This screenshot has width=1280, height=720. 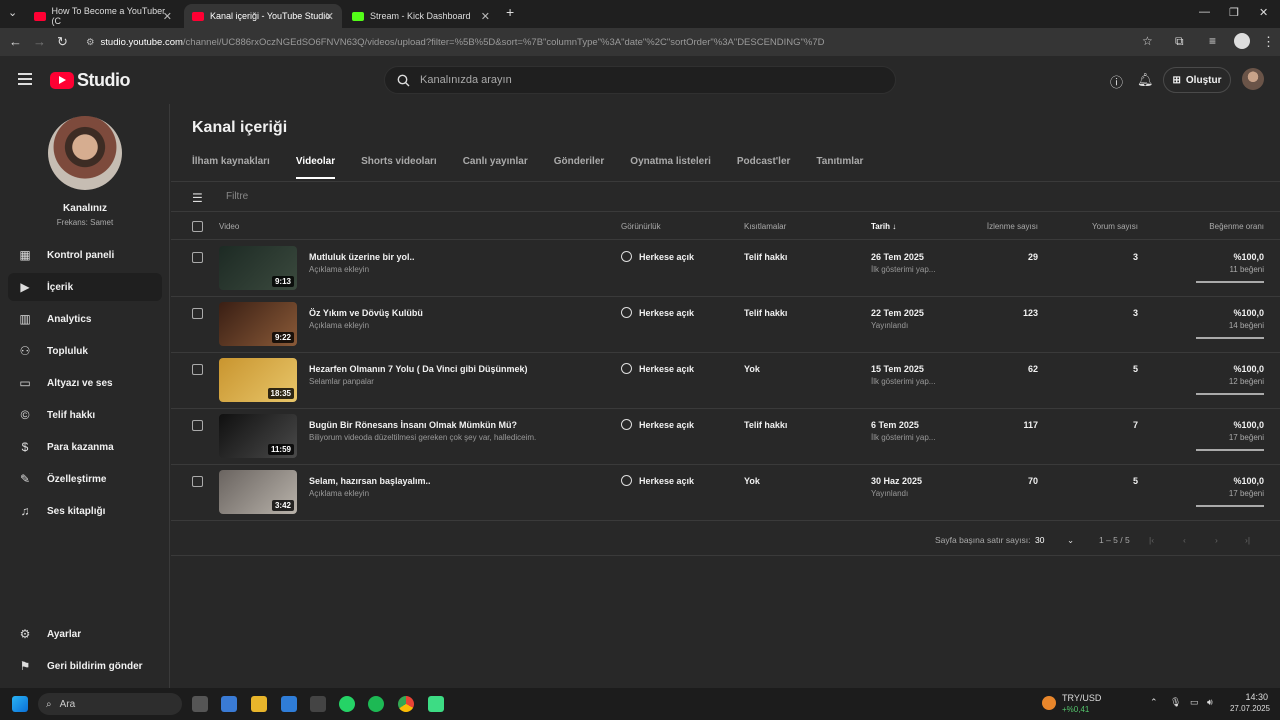 I want to click on prev-page-icon: ‹, so click(x=1184, y=540).